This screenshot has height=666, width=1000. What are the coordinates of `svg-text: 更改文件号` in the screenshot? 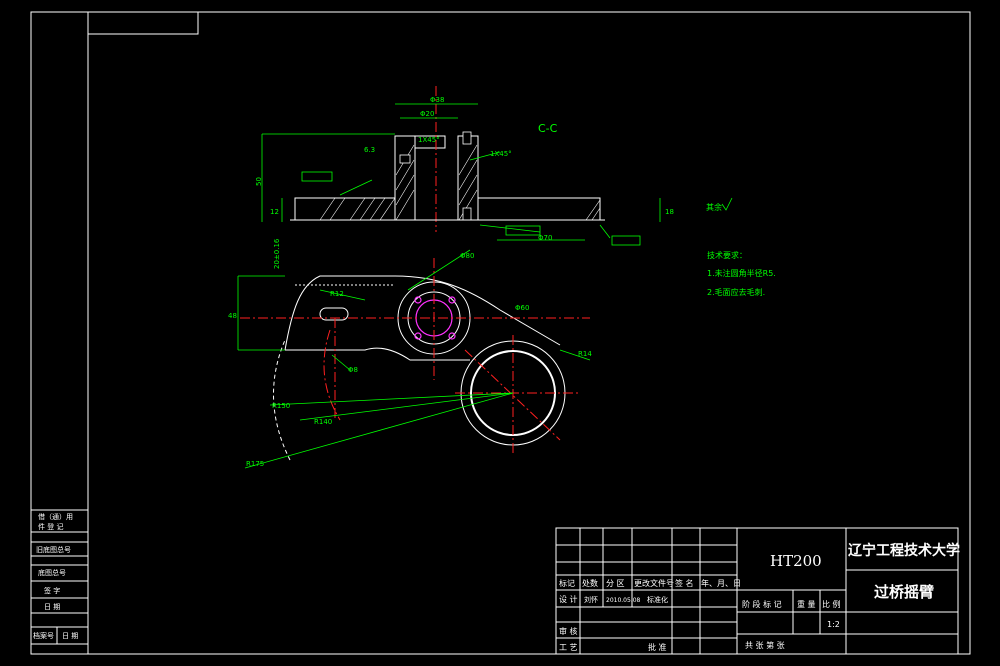 It's located at (654, 583).